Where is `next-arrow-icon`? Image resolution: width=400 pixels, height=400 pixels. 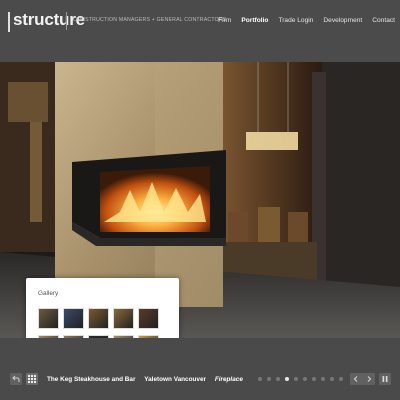
next-arrow-icon is located at coordinates (369, 379).